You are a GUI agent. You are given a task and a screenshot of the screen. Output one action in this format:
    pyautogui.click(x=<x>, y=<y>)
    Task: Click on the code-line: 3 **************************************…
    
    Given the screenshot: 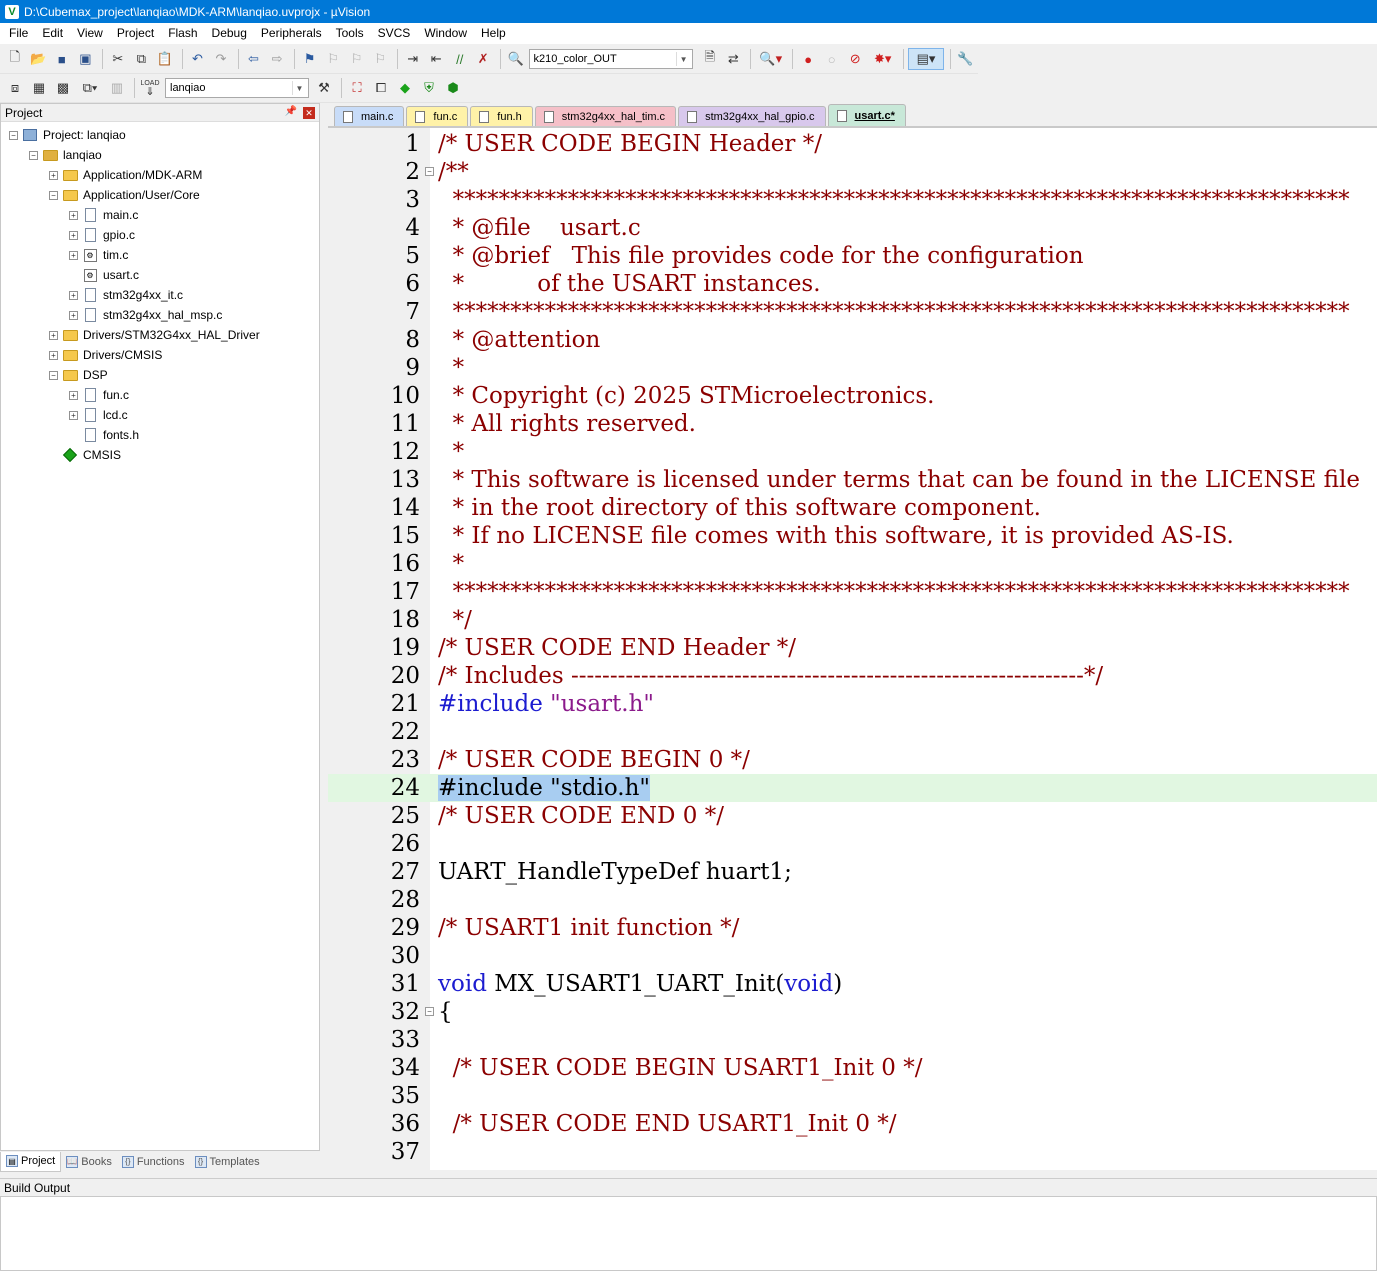 What is the action you would take?
    pyautogui.click(x=852, y=200)
    